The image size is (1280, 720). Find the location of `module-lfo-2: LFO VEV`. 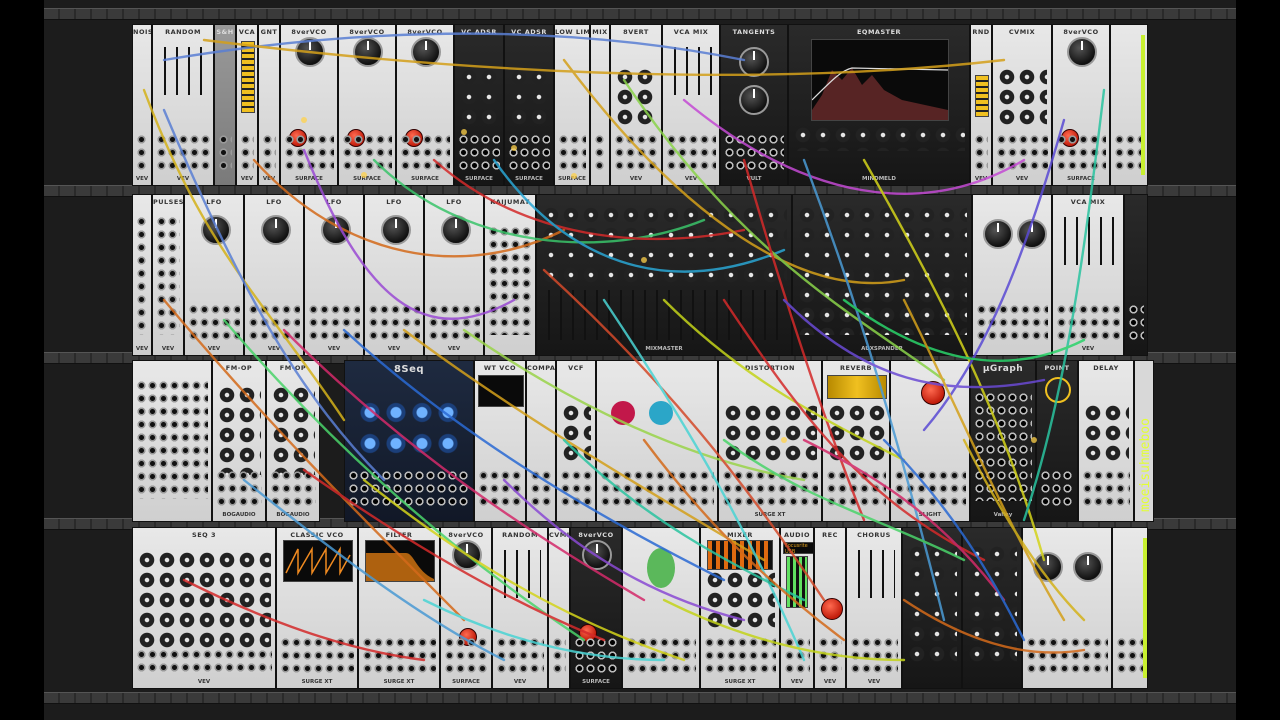

module-lfo-2: LFO VEV is located at coordinates (274, 275).